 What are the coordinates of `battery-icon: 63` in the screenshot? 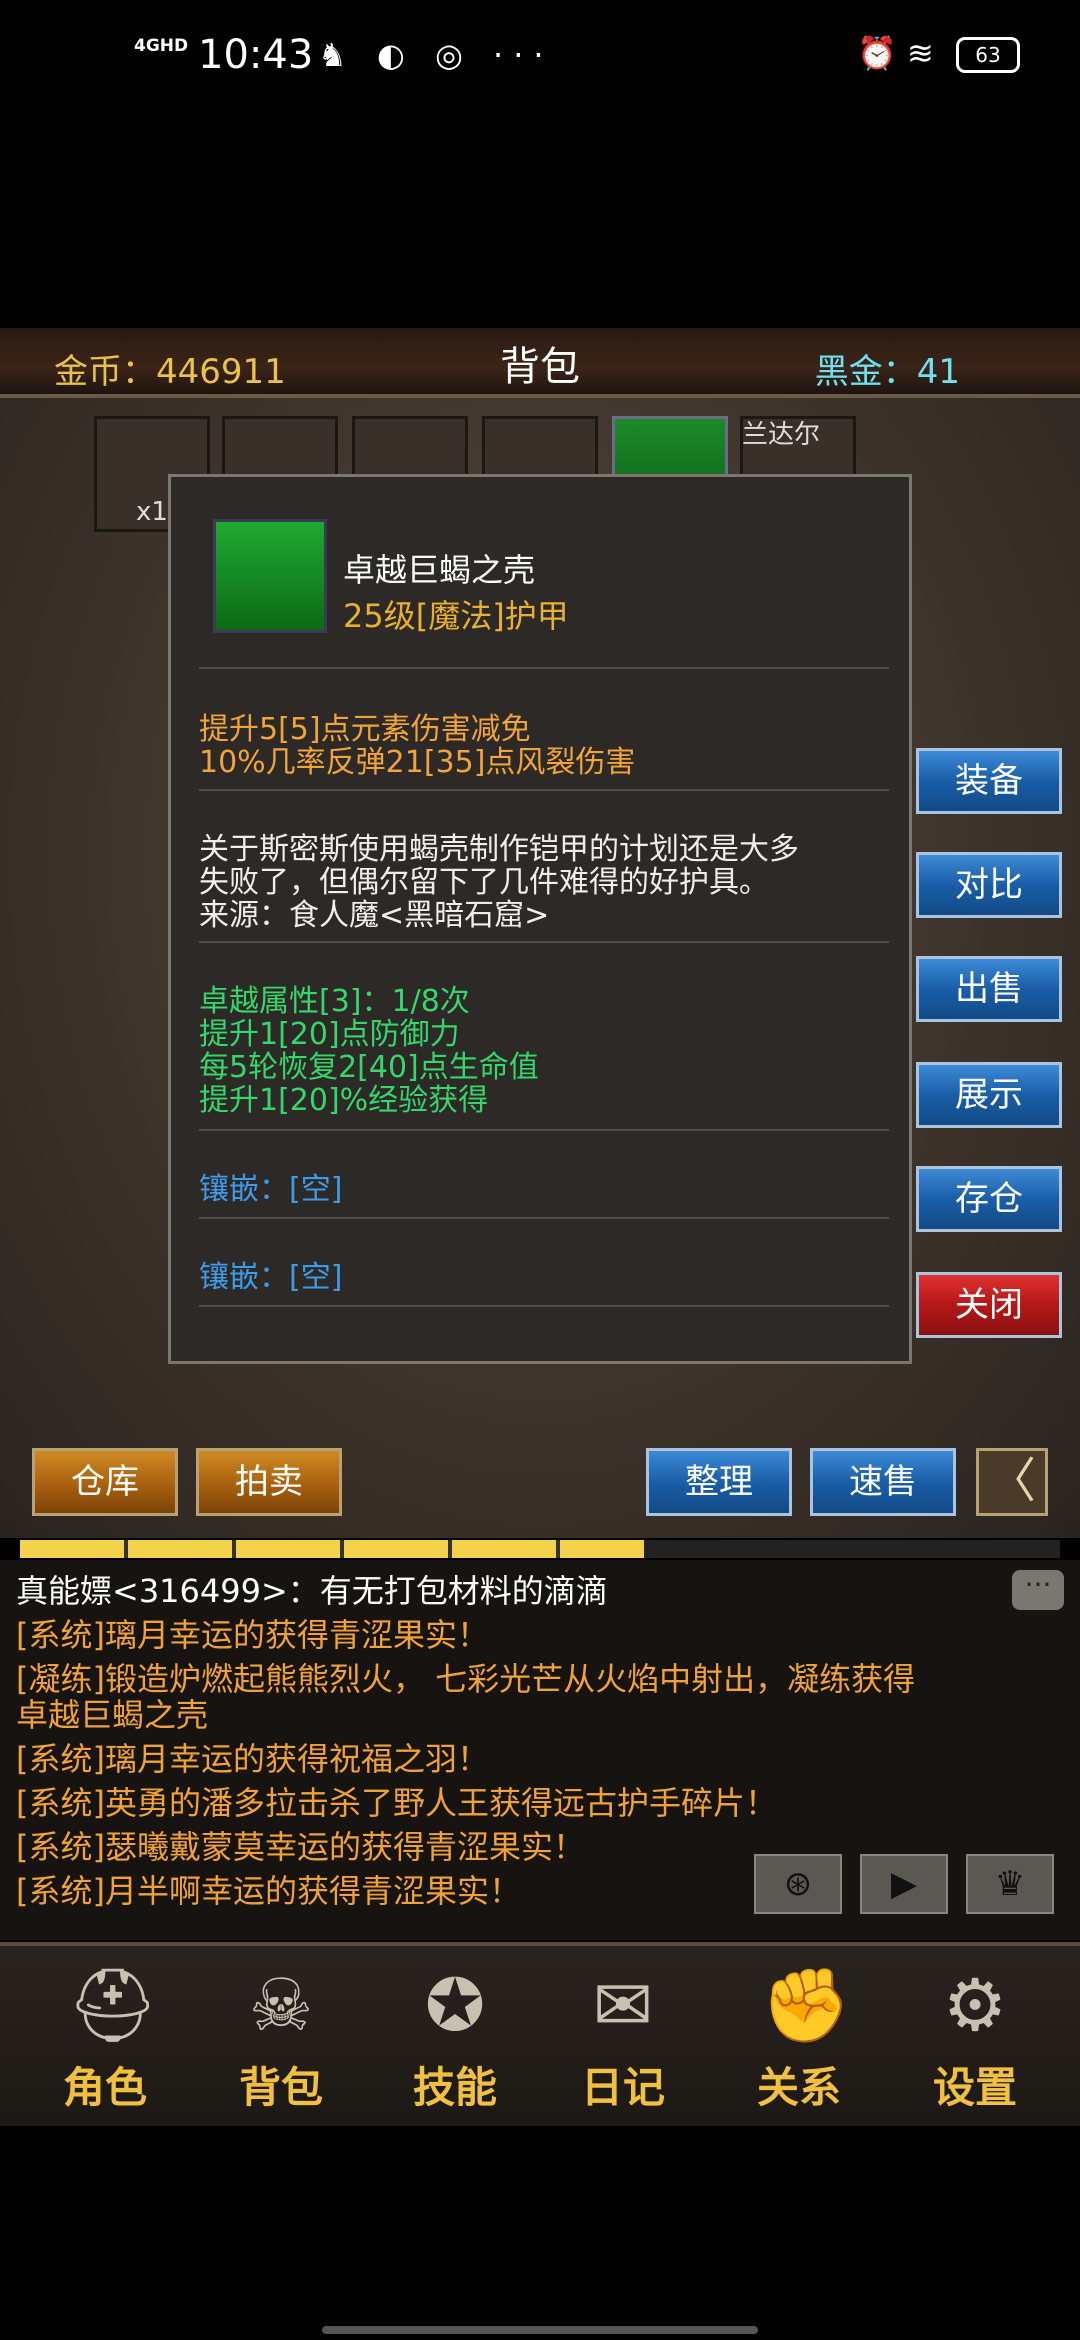 It's located at (988, 55).